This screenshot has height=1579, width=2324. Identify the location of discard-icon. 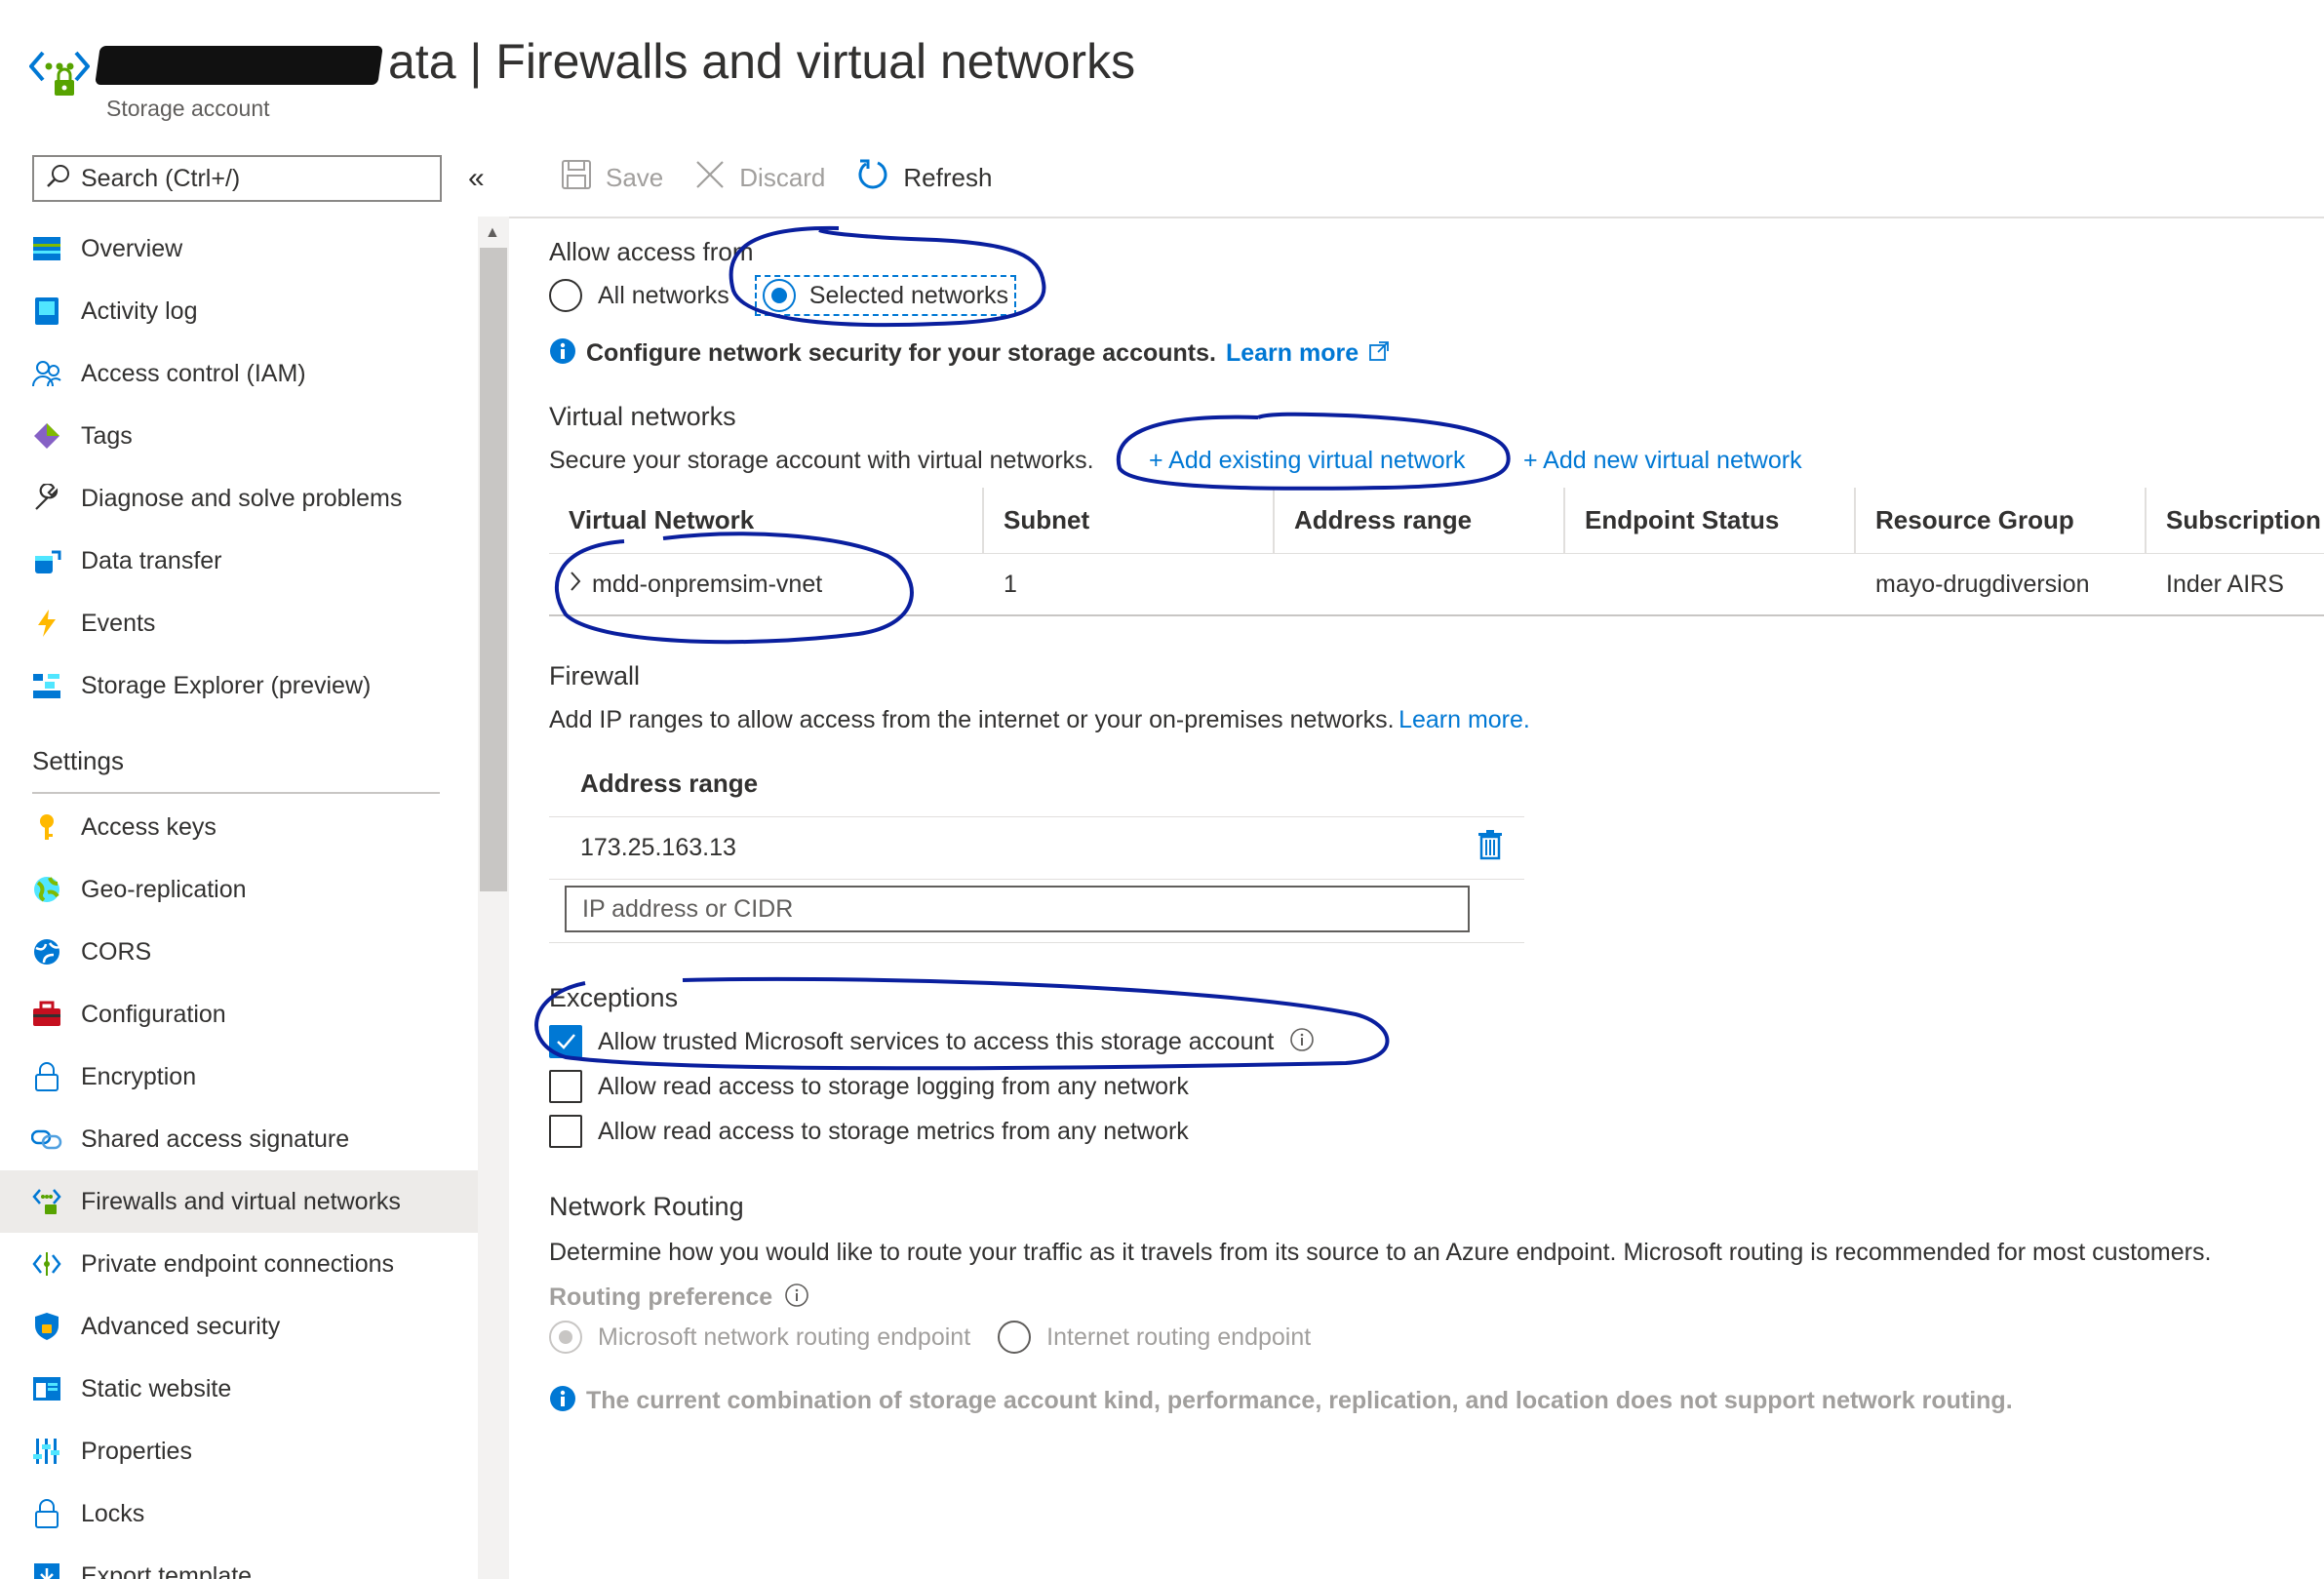
(710, 178).